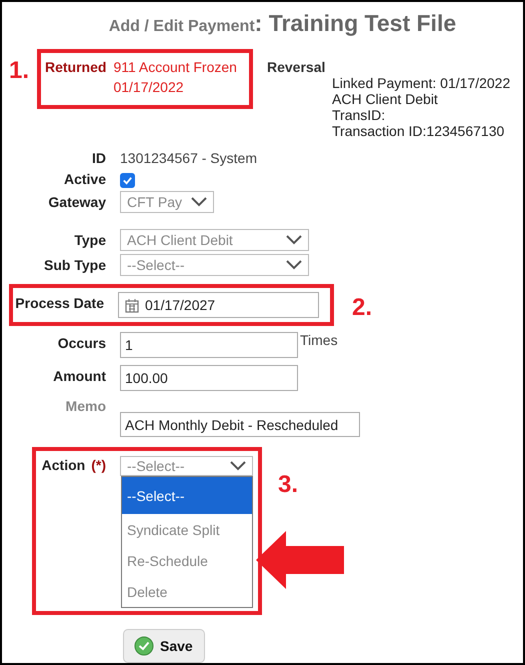 The width and height of the screenshot is (525, 665). What do you see at coordinates (132, 305) in the screenshot?
I see `calendar-icon` at bounding box center [132, 305].